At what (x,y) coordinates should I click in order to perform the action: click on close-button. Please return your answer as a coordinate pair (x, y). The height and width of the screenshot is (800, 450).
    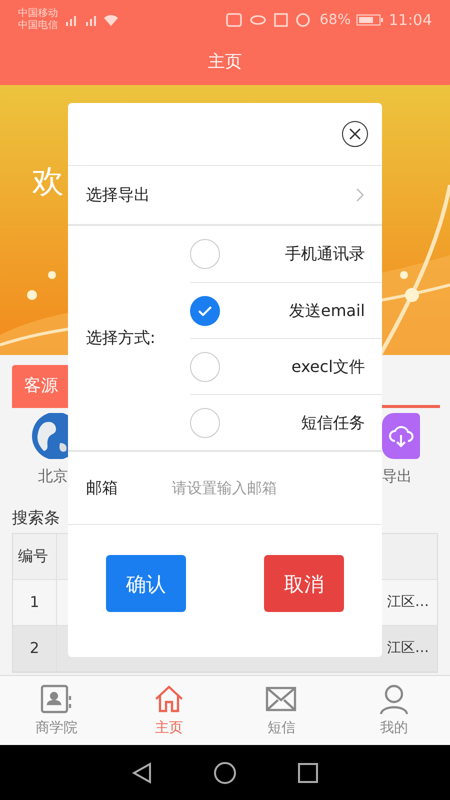
    Looking at the image, I should click on (355, 134).